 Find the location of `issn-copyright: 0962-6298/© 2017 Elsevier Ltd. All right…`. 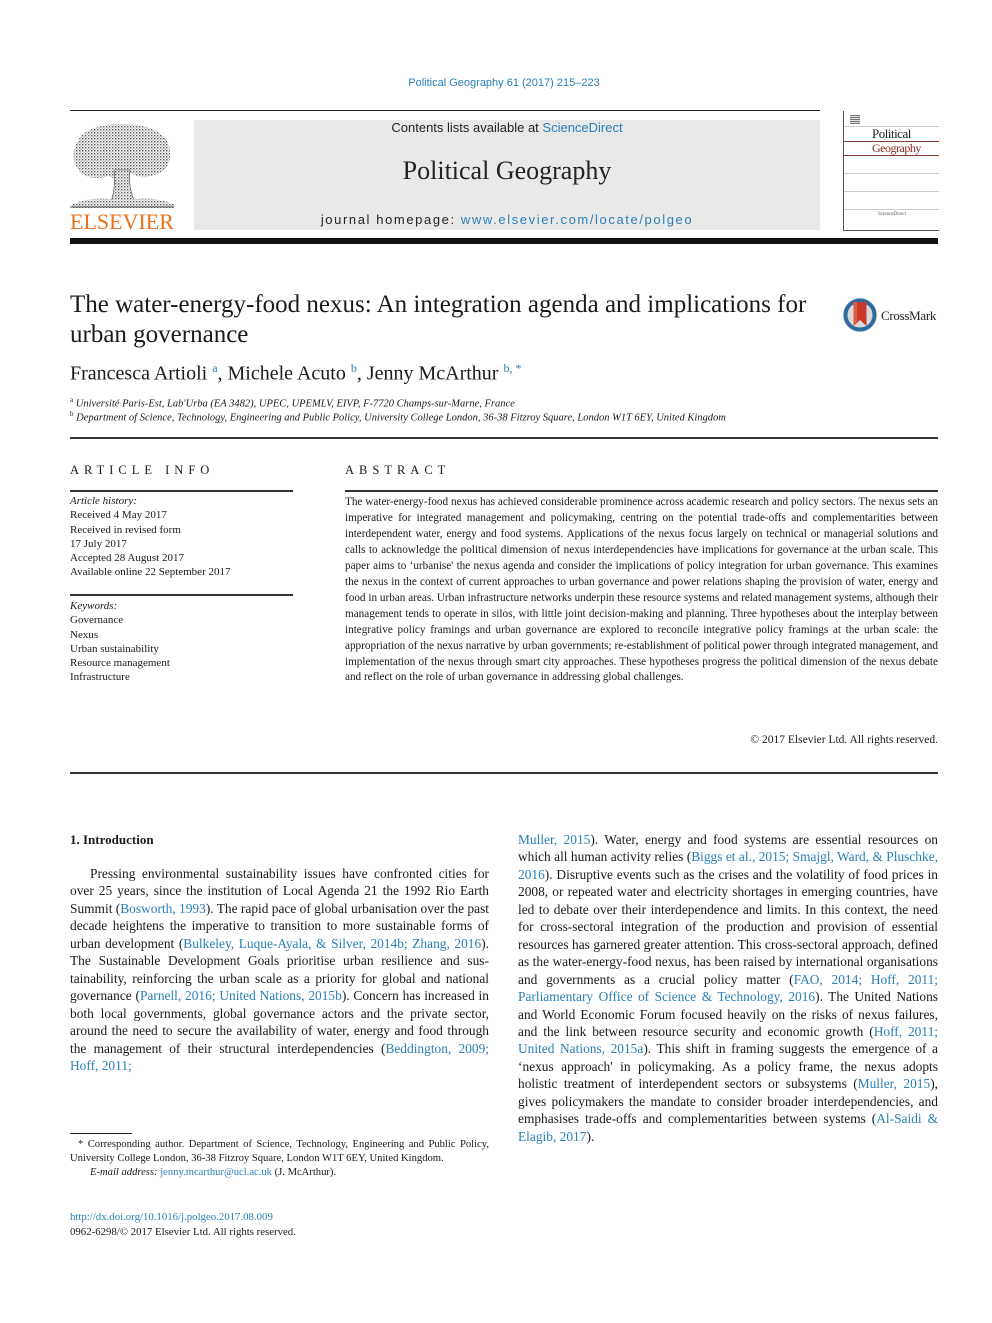

issn-copyright: 0962-6298/© 2017 Elsevier Ltd. All right… is located at coordinates (183, 1232).